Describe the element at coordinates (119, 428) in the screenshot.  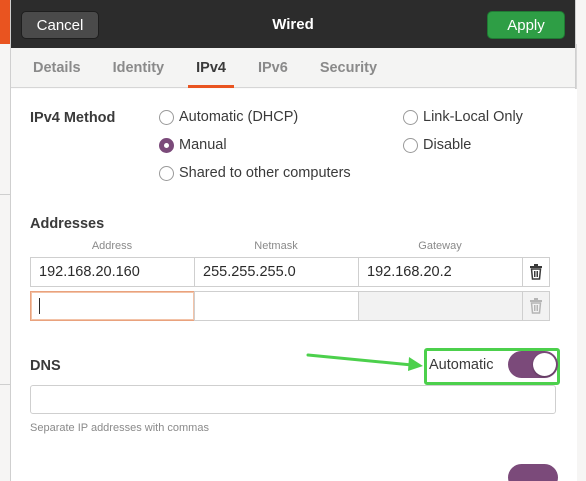
I see `dns-hint: Separate IP addresses with commas` at that location.